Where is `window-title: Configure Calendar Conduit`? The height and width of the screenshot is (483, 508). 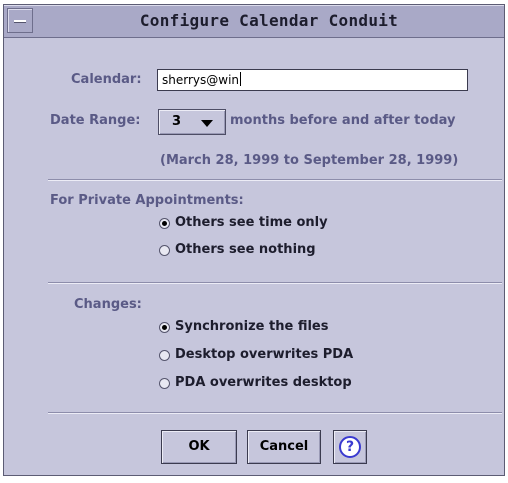 window-title: Configure Calendar Conduit is located at coordinates (269, 20).